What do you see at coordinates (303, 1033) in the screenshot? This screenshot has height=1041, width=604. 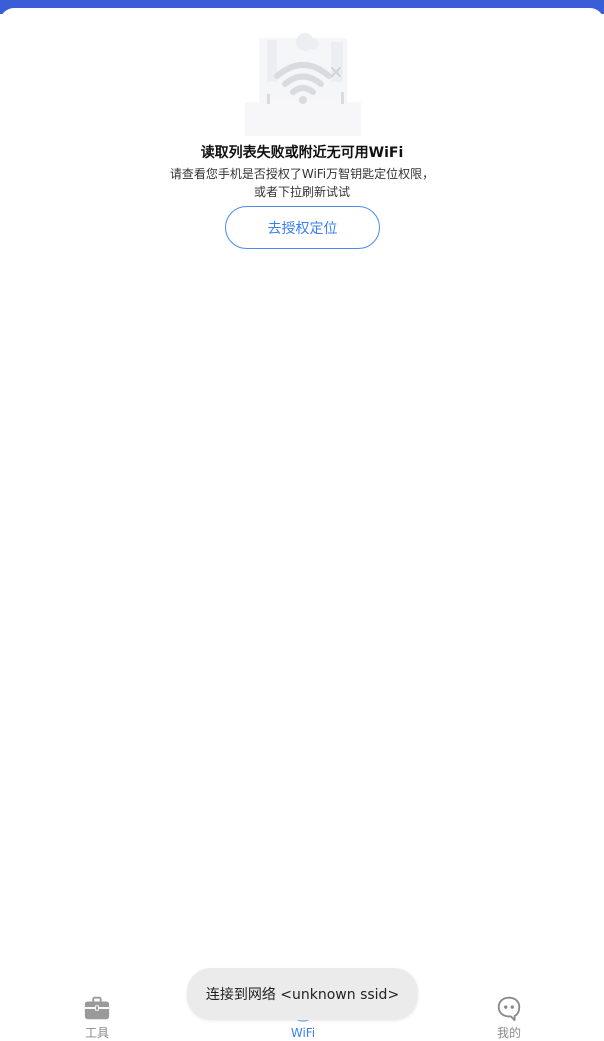 I see `tab-label: WiFi` at bounding box center [303, 1033].